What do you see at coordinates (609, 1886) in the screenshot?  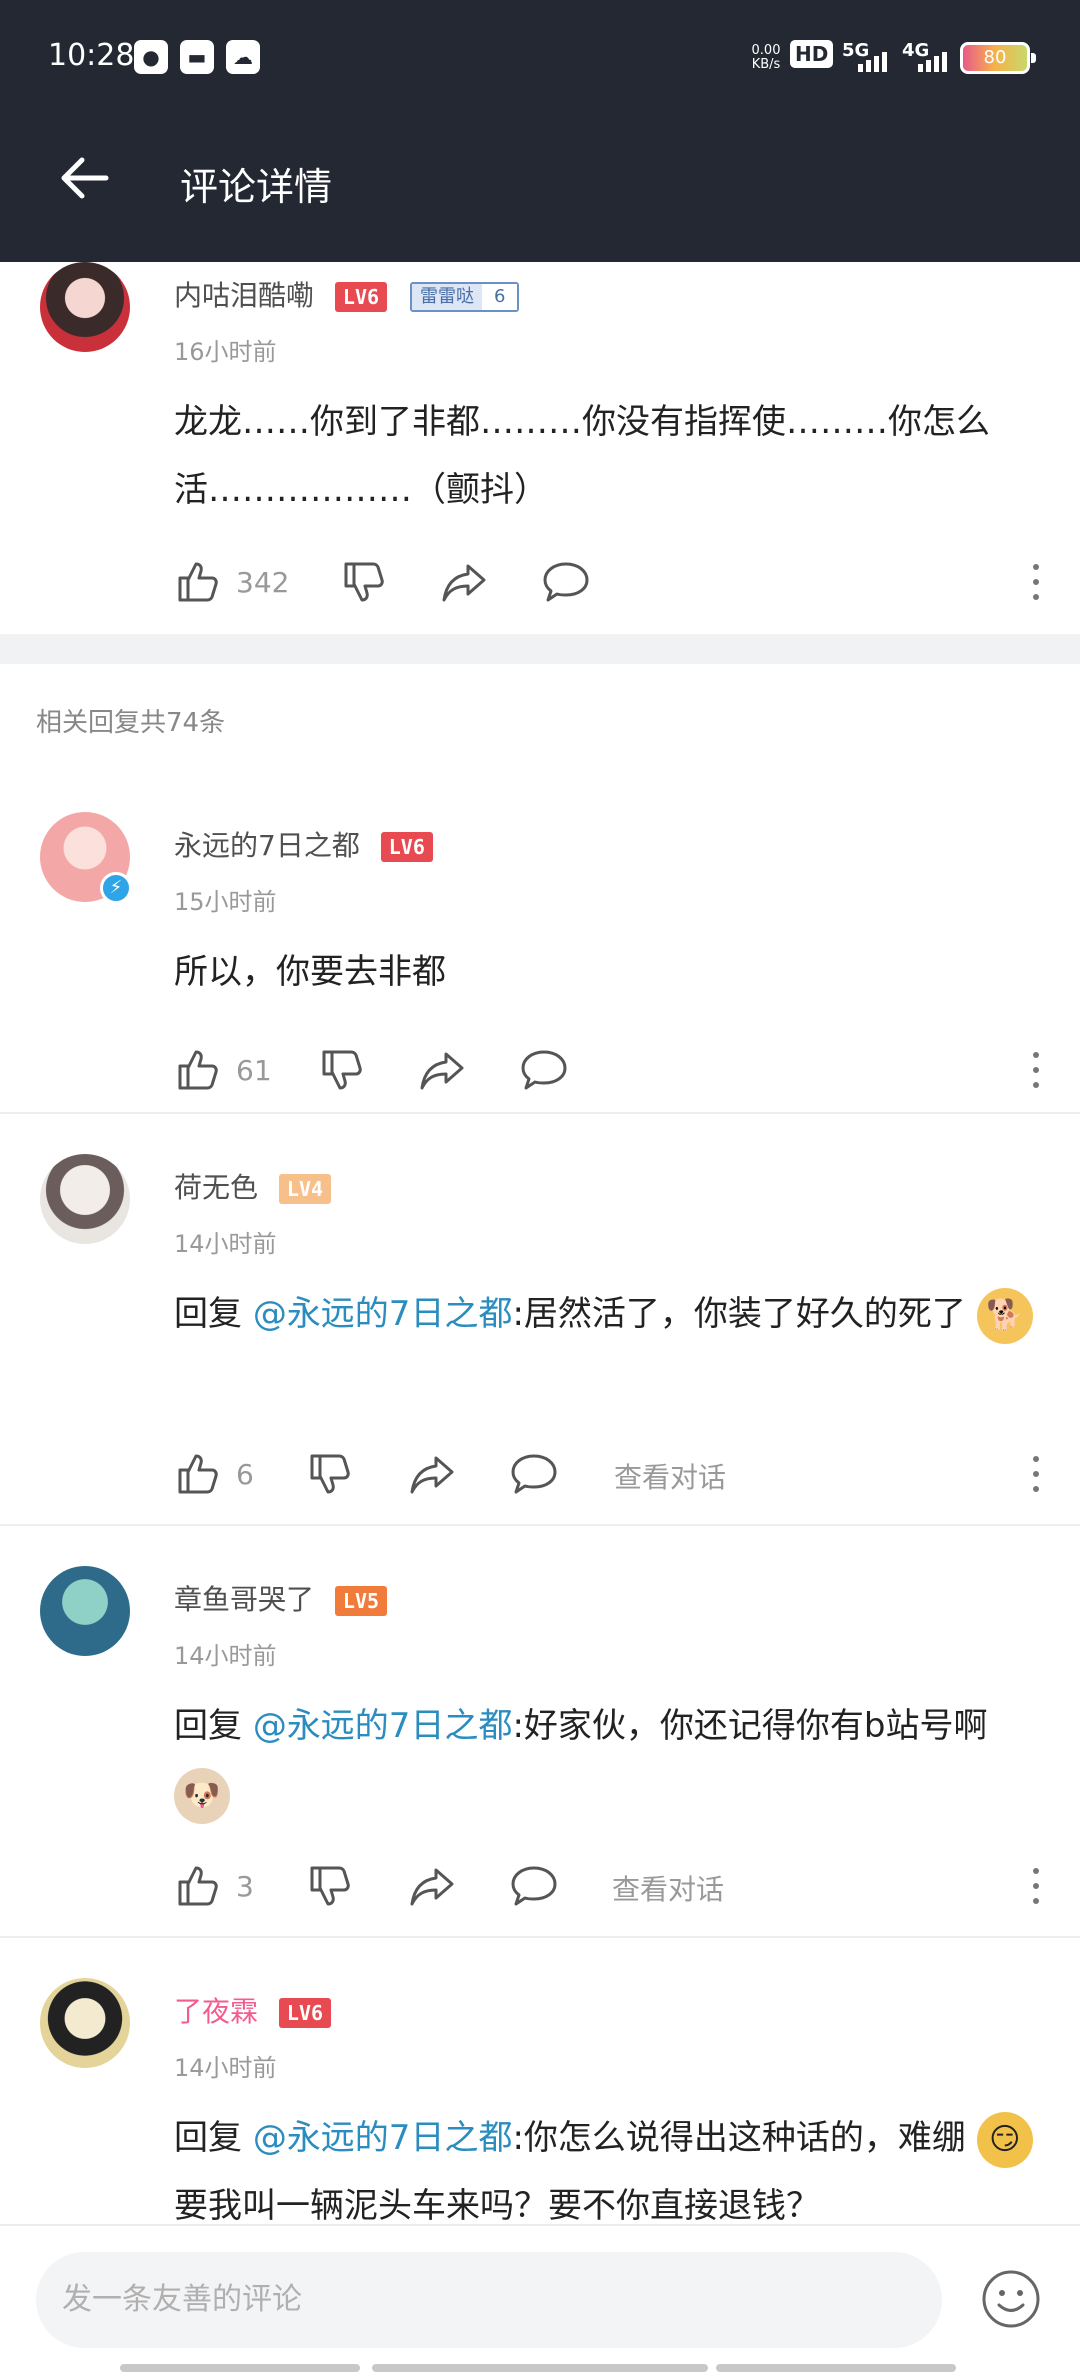 I see `comment-actions: 3 查看对话` at bounding box center [609, 1886].